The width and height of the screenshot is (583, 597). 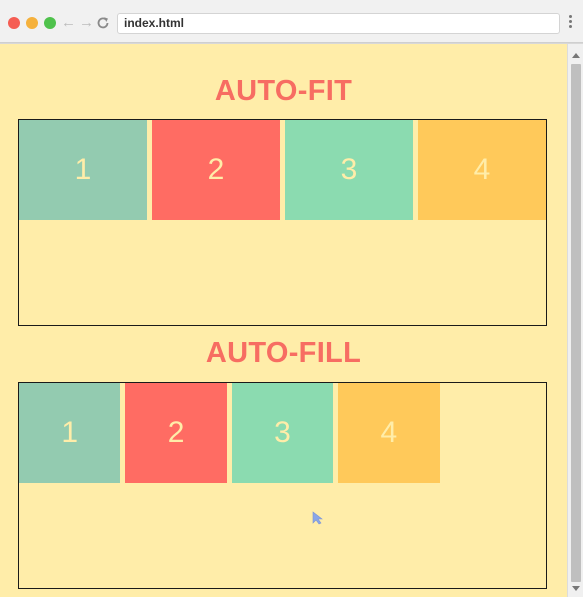 What do you see at coordinates (68, 23) in the screenshot?
I see `back-arrow-icon: ←` at bounding box center [68, 23].